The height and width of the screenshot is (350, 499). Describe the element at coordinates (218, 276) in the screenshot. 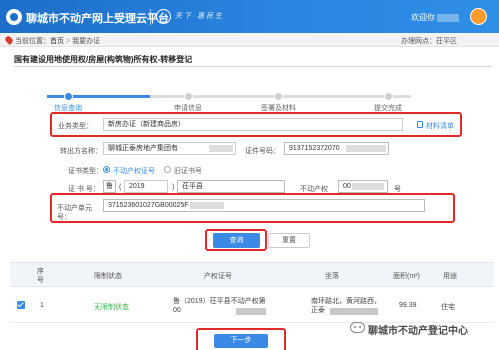

I see `col-header-cert-no: 产权证号` at that location.